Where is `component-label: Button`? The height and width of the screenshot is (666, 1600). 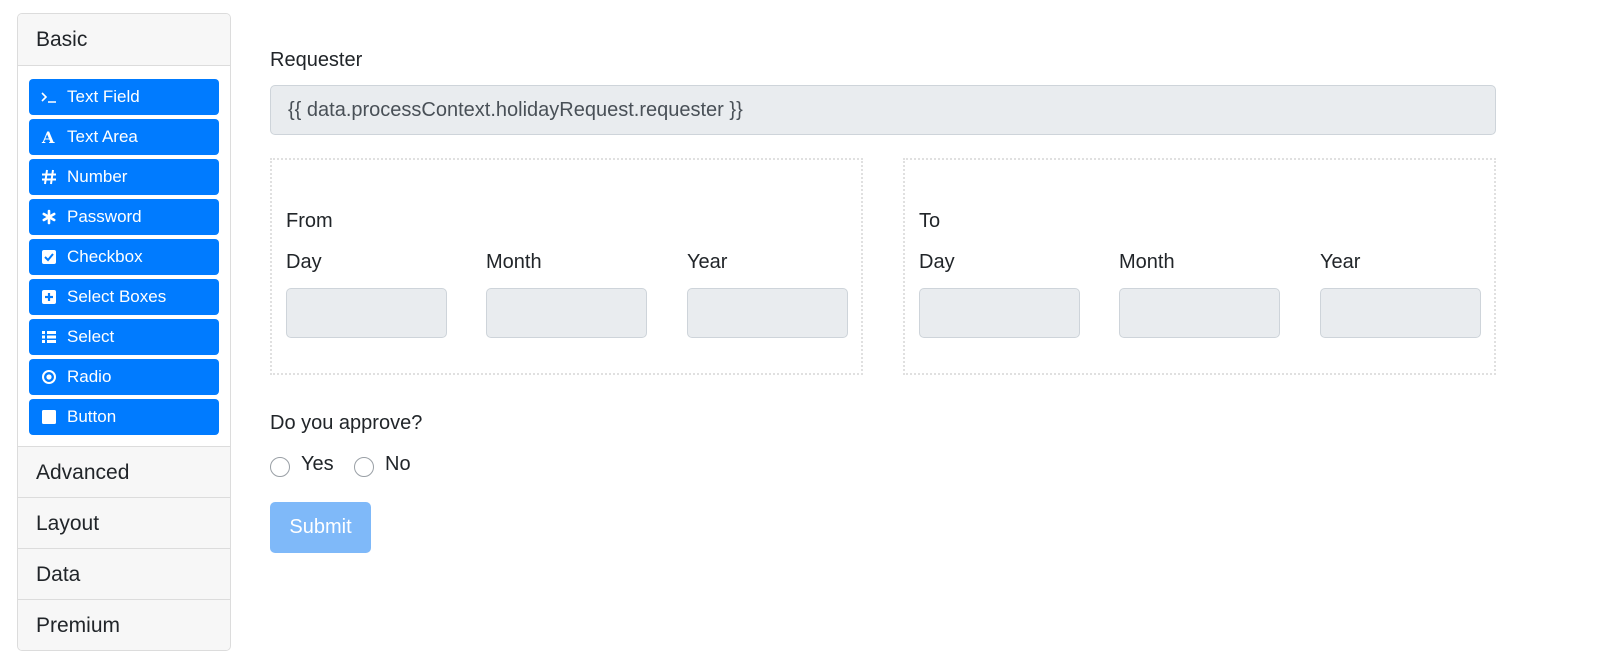
component-label: Button is located at coordinates (92, 416).